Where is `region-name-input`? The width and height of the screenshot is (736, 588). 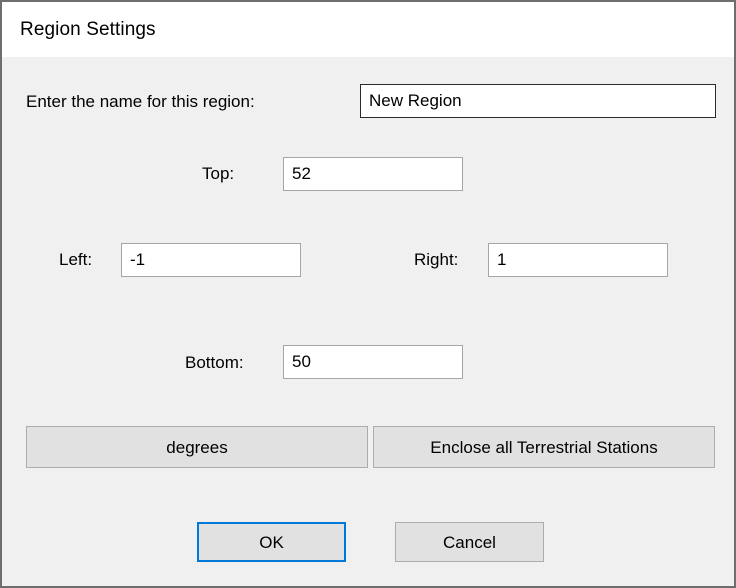
region-name-input is located at coordinates (538, 101).